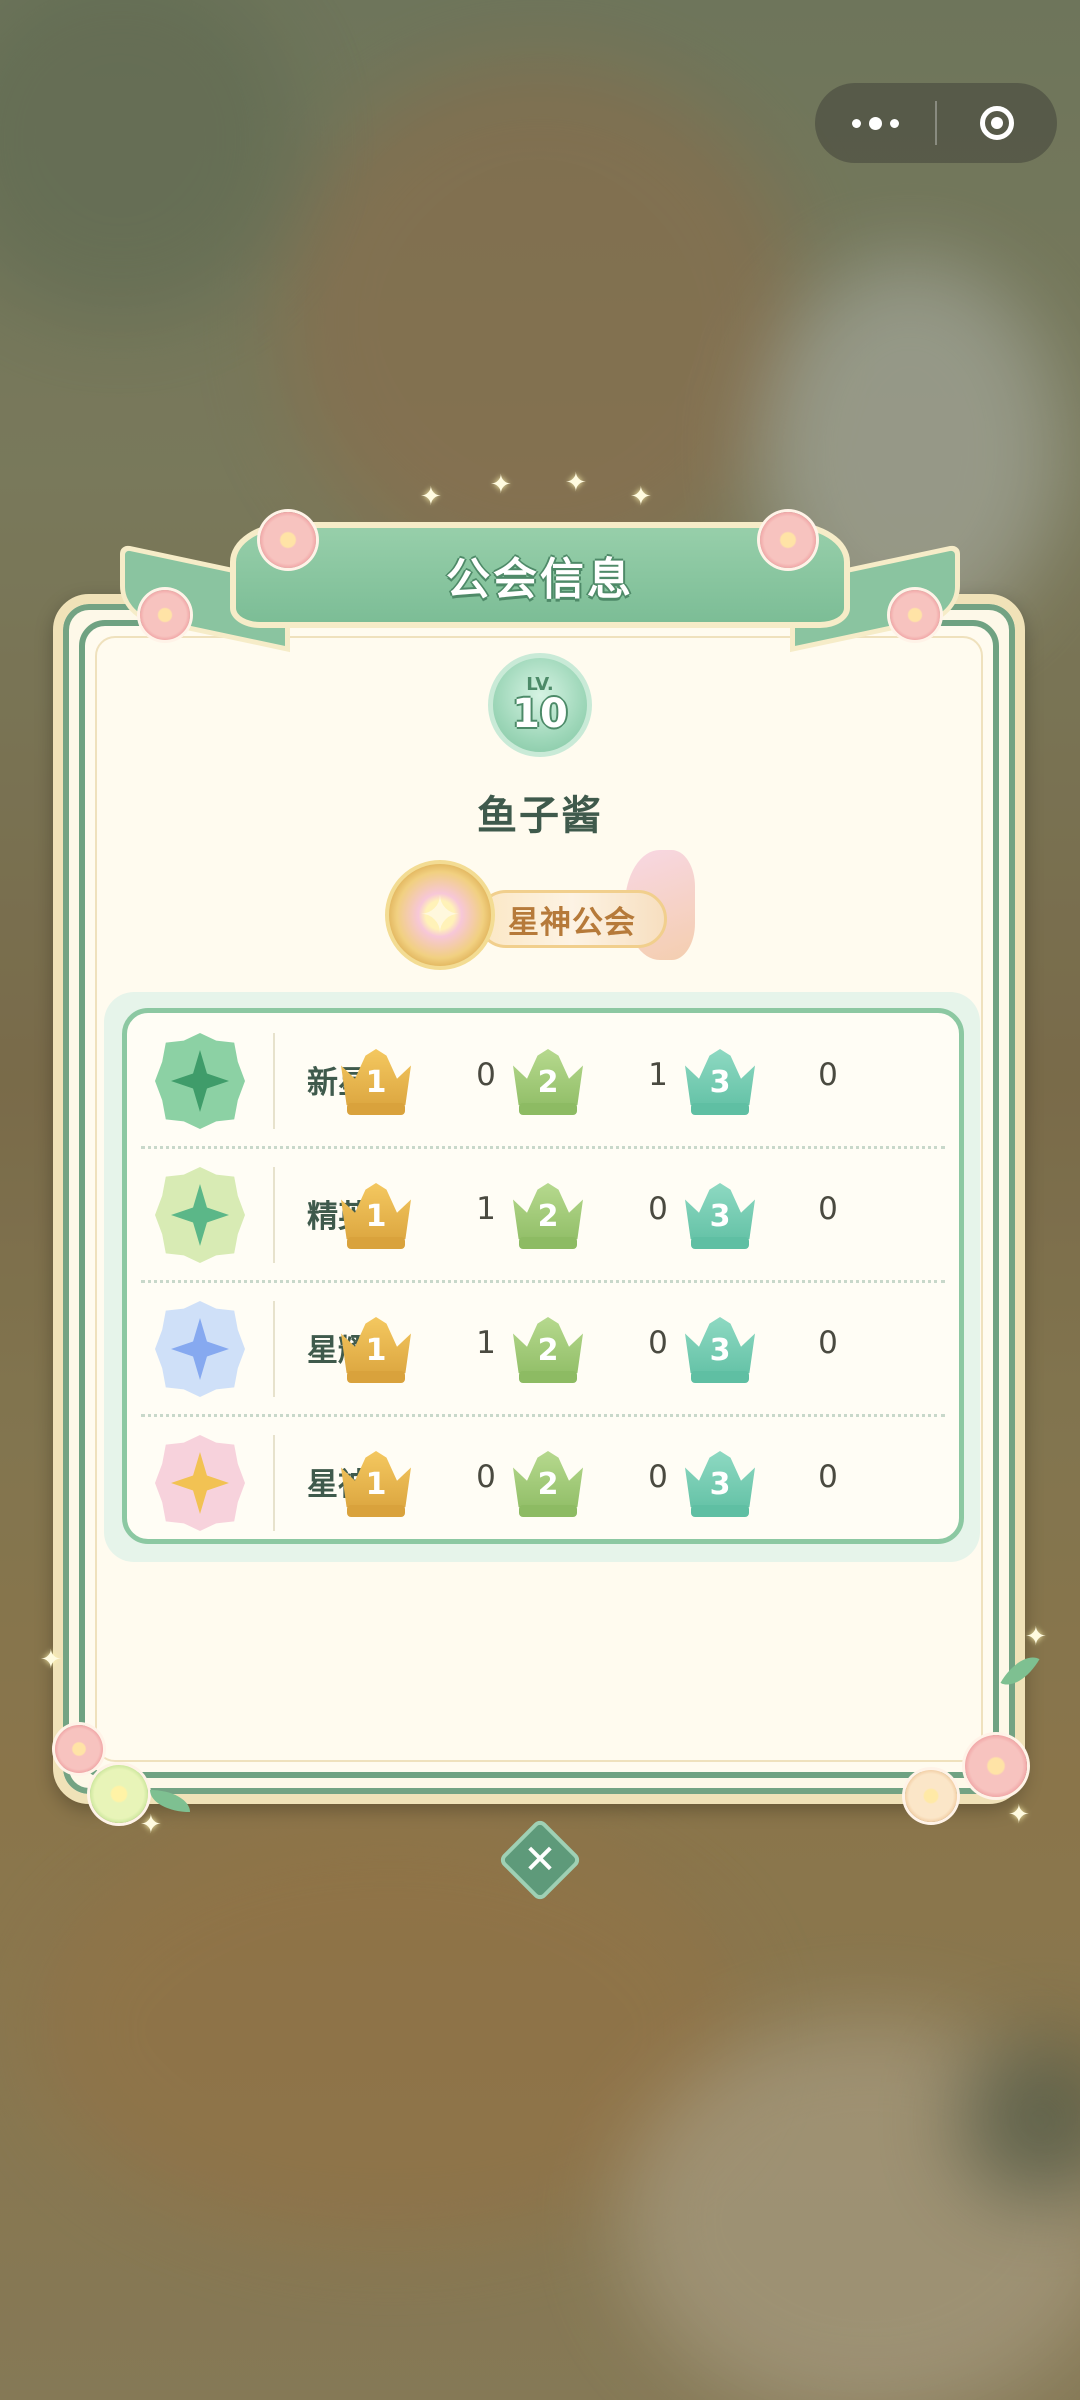 The height and width of the screenshot is (2400, 1080). Describe the element at coordinates (997, 123) in the screenshot. I see `target-icon` at that location.